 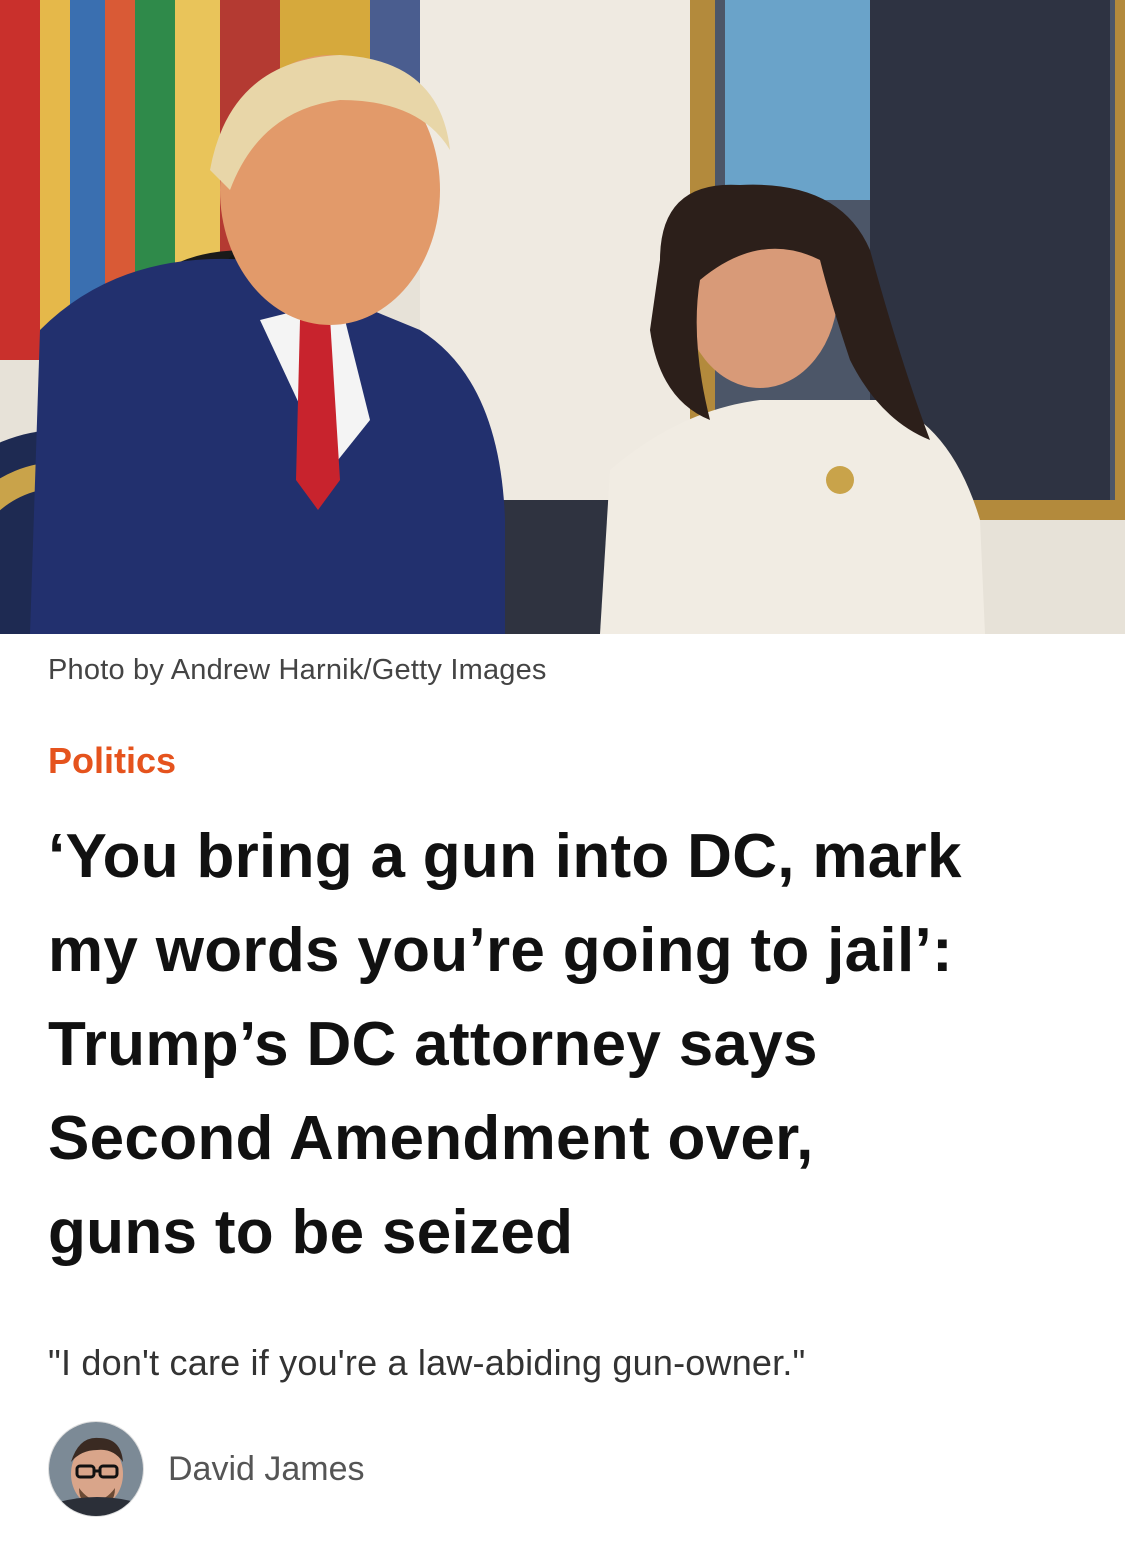 I want to click on author-byline: David James, so click(x=206, y=1469).